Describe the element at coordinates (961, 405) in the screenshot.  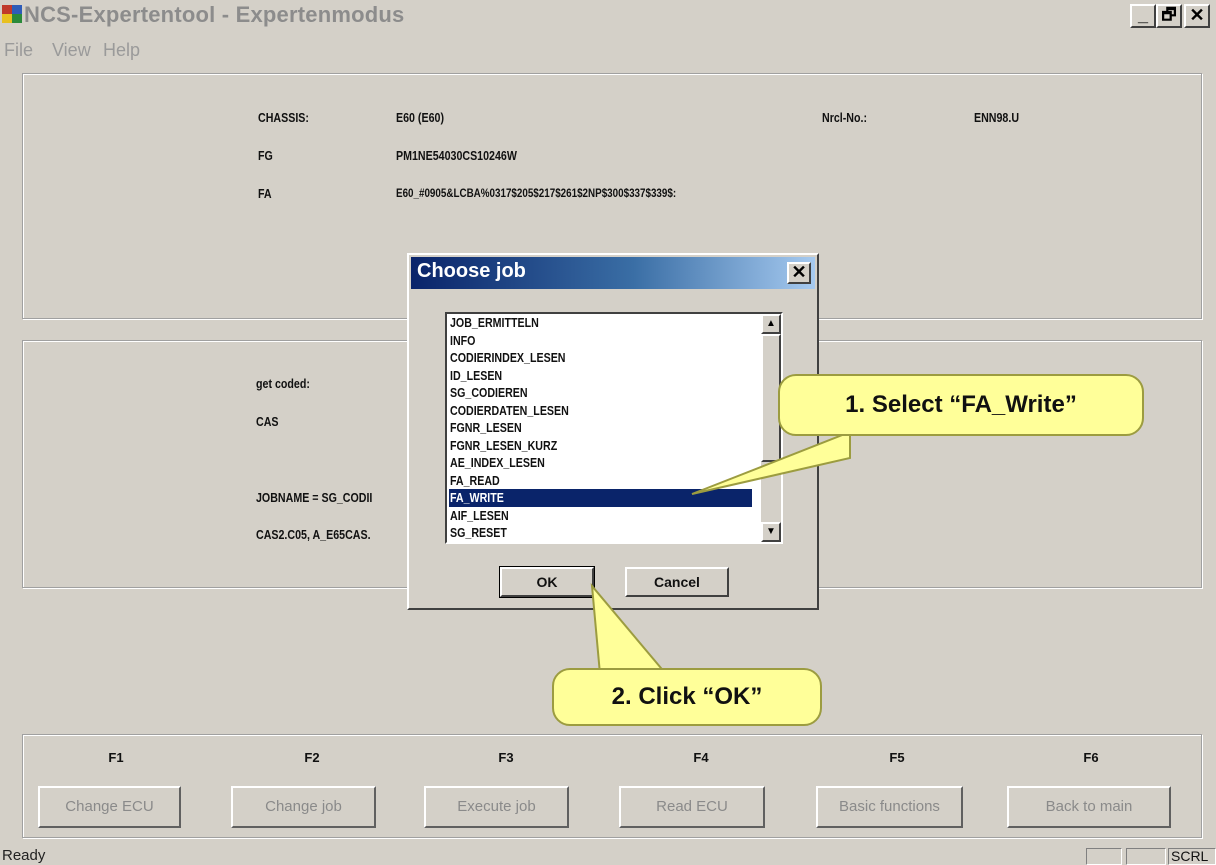
I see `callout-select-fa-write: 1. Select “FA_Write”` at that location.